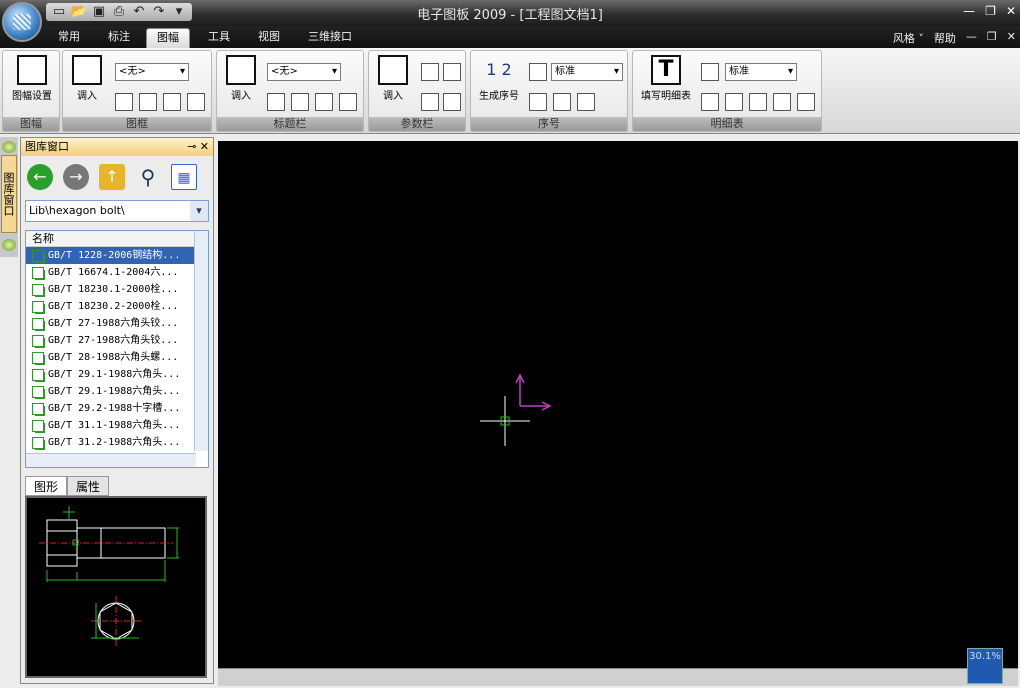  Describe the element at coordinates (430, 72) in the screenshot. I see `parameter-define-icon` at that location.